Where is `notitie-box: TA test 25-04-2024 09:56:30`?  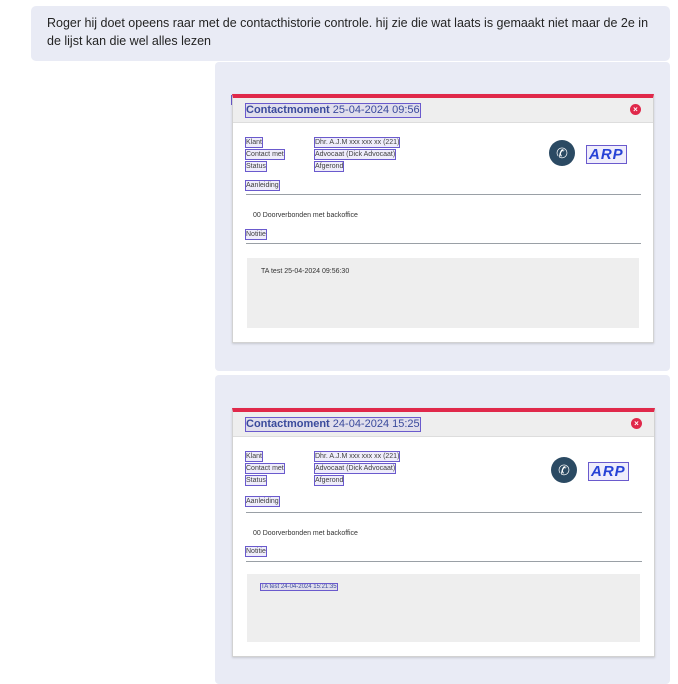
notitie-box: TA test 25-04-2024 09:56:30 is located at coordinates (443, 293).